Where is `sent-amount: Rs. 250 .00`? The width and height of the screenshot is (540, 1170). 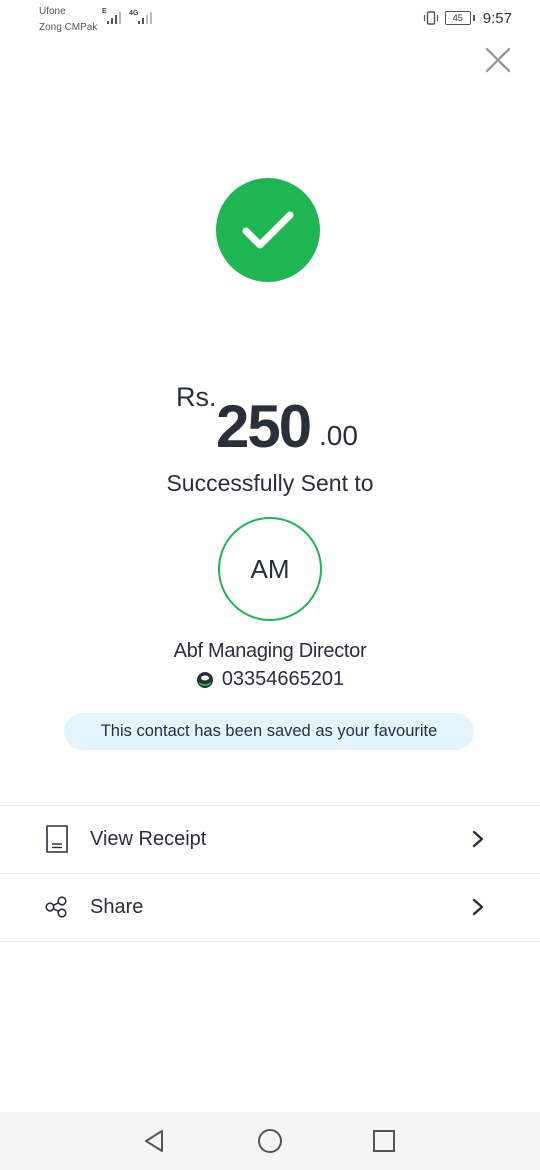
sent-amount: Rs. 250 .00 is located at coordinates (270, 420).